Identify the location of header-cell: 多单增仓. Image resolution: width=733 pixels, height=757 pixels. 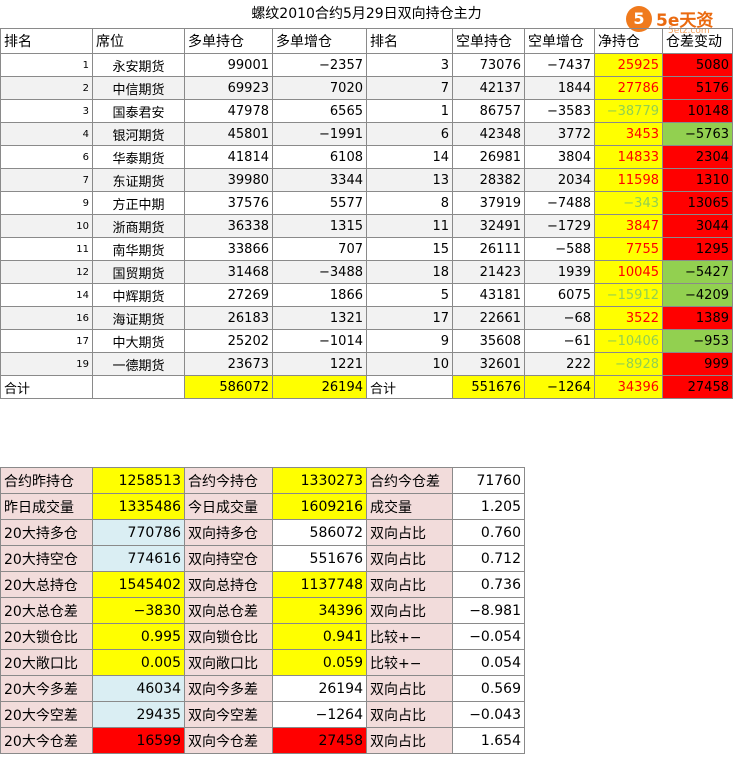
(319, 41).